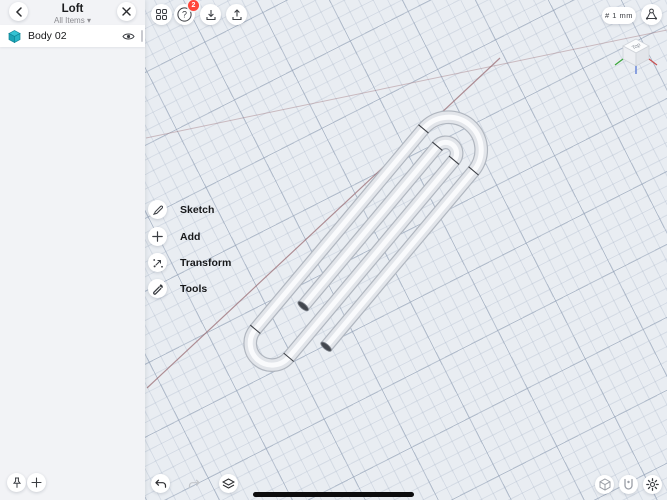 Image resolution: width=667 pixels, height=500 pixels. I want to click on gear-icon, so click(652, 484).